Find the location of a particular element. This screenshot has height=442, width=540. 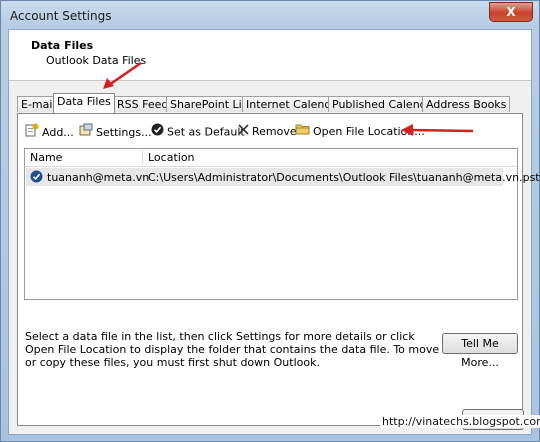

column-header-location: Location is located at coordinates (171, 157).